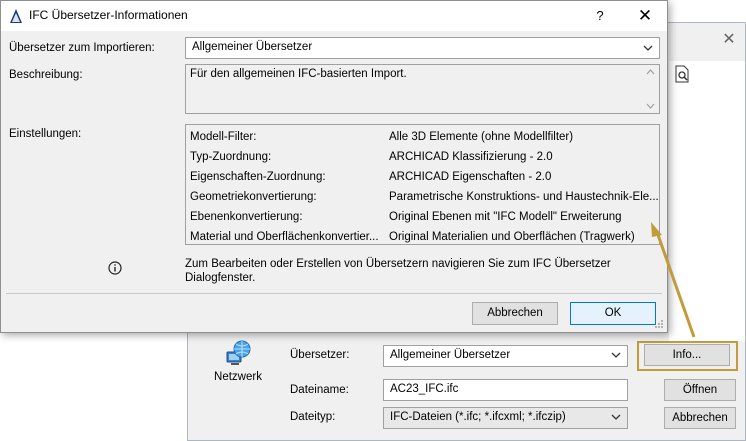  What do you see at coordinates (253, 197) in the screenshot?
I see `settings-key: Geometriekonvertierung:` at bounding box center [253, 197].